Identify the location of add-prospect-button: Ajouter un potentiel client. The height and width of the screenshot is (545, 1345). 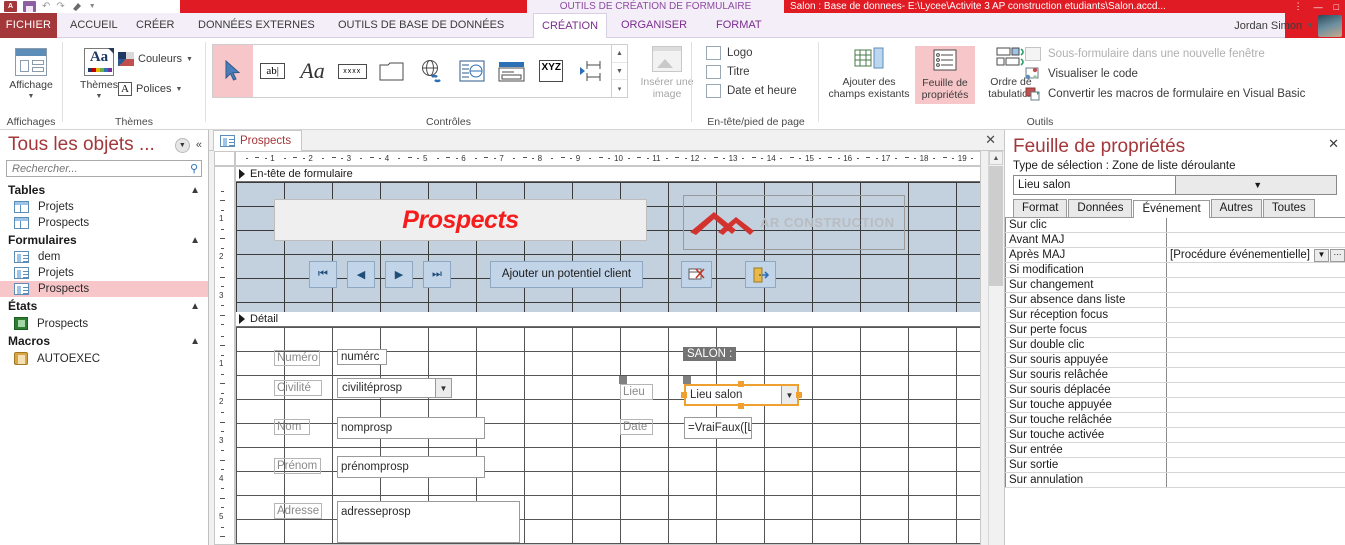
(566, 274).